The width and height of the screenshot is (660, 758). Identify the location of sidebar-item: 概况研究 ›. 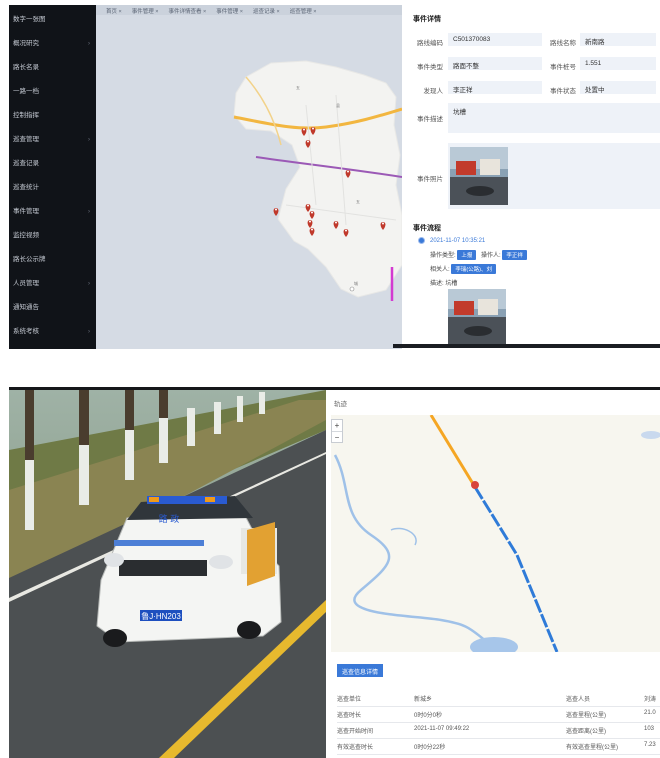
(52, 44).